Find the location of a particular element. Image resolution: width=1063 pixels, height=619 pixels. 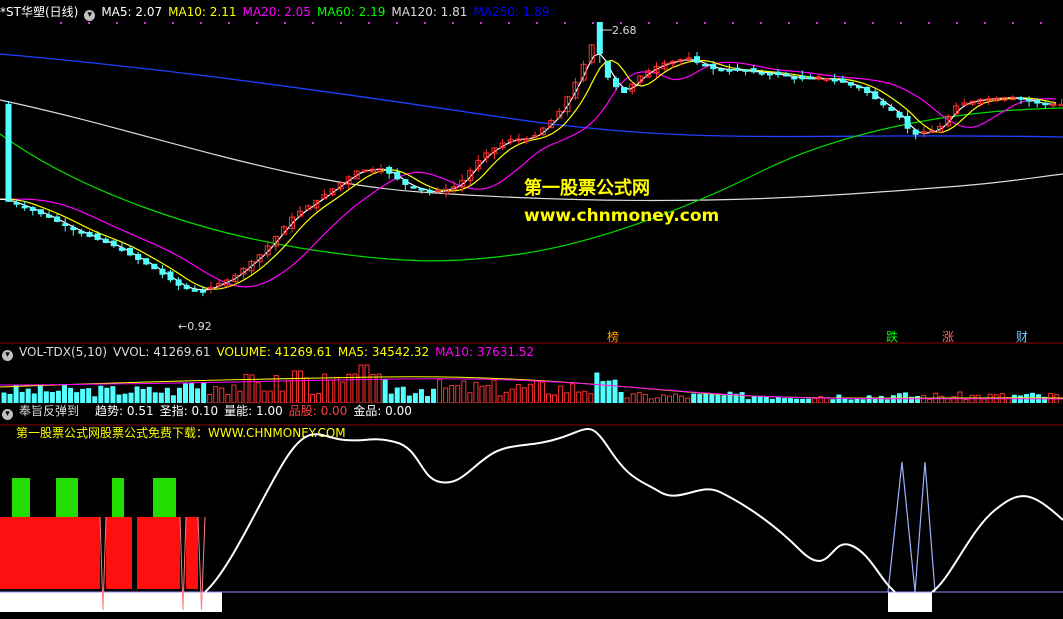

indicator-value: MA5: 34542.32 is located at coordinates (383, 352).